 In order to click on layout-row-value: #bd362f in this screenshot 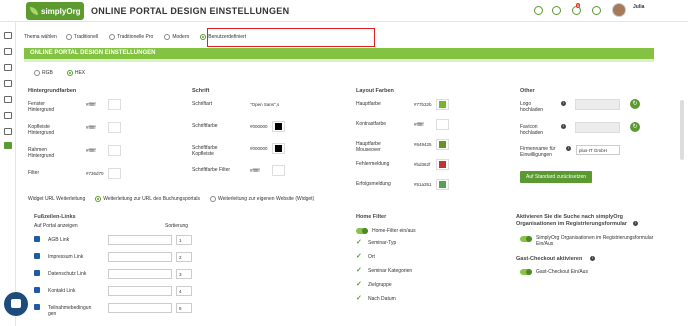, I will do `click(422, 164)`.